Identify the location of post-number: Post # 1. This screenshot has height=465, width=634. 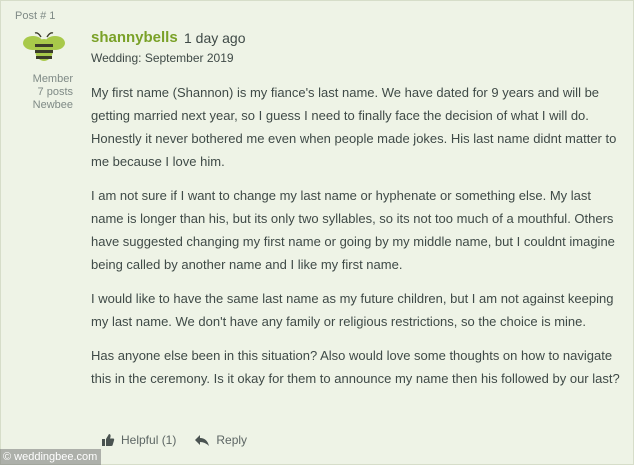
(35, 16).